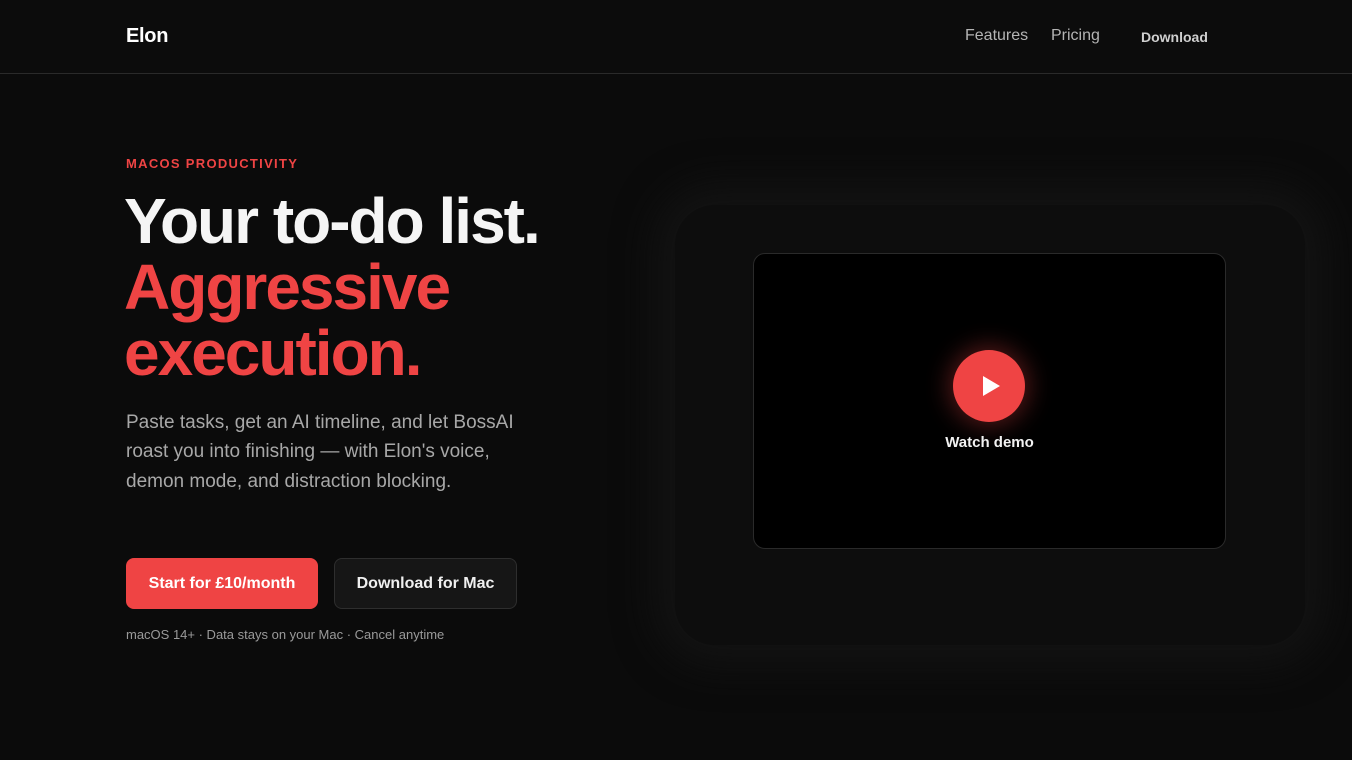 This screenshot has width=1352, height=760. What do you see at coordinates (989, 442) in the screenshot?
I see `watch-demo-label: Watch demo` at bounding box center [989, 442].